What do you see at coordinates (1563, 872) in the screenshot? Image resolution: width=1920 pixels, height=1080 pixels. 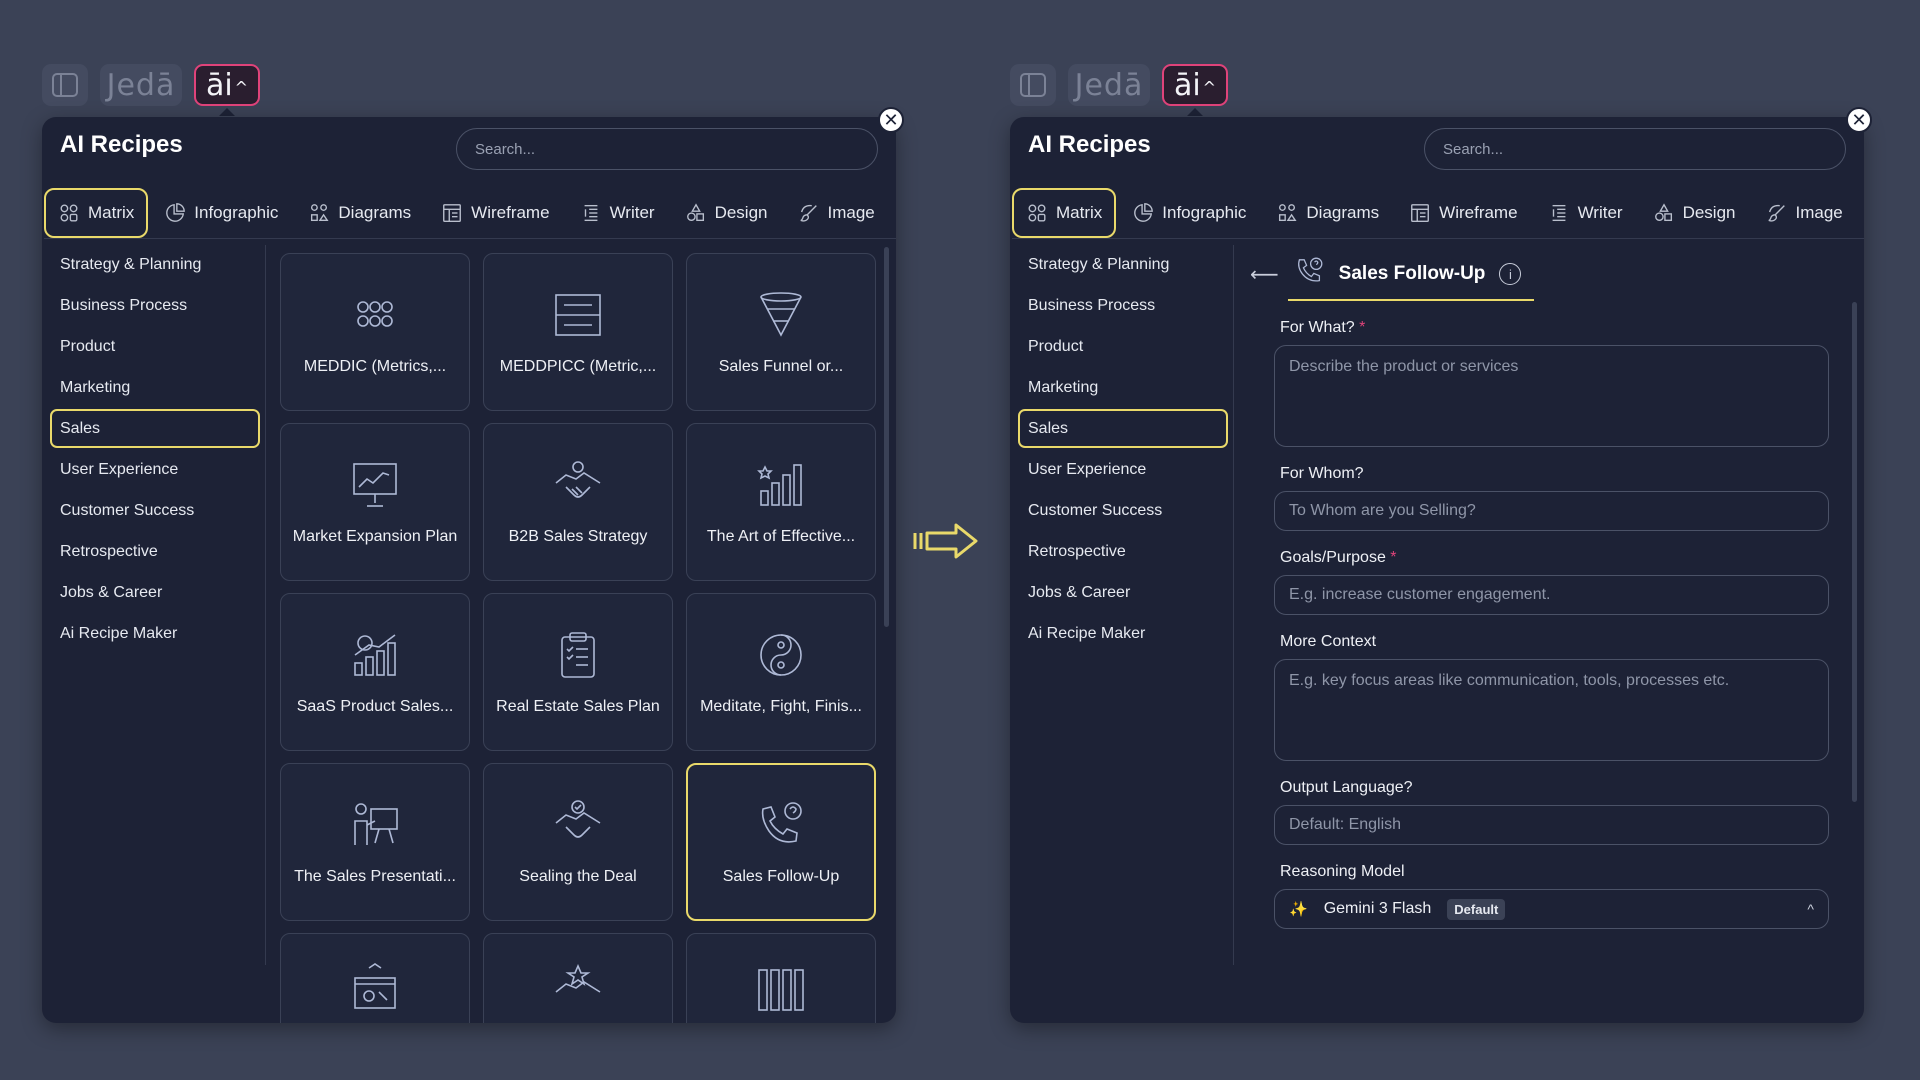 I see `field-label: Reasoning Model` at bounding box center [1563, 872].